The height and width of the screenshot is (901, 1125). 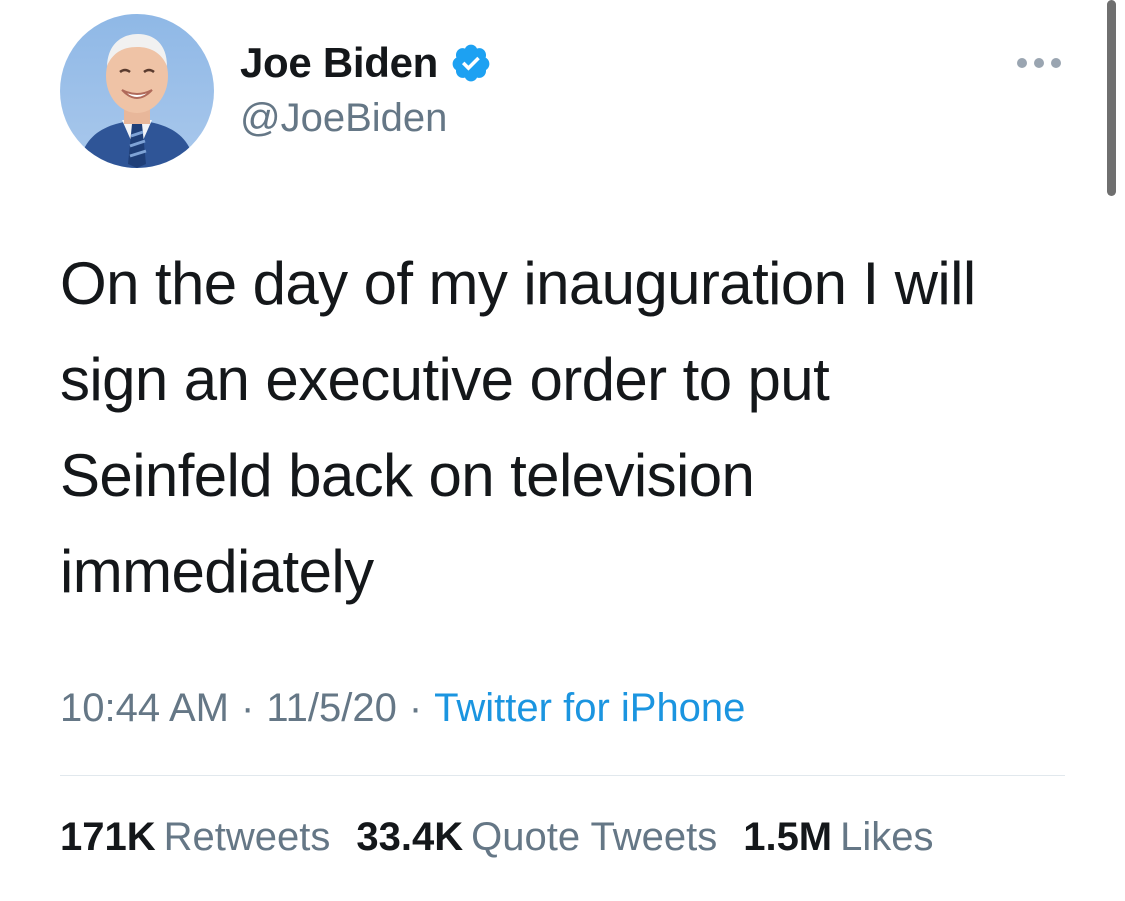 What do you see at coordinates (838, 837) in the screenshot?
I see `likes-stat: 1.5M Likes` at bounding box center [838, 837].